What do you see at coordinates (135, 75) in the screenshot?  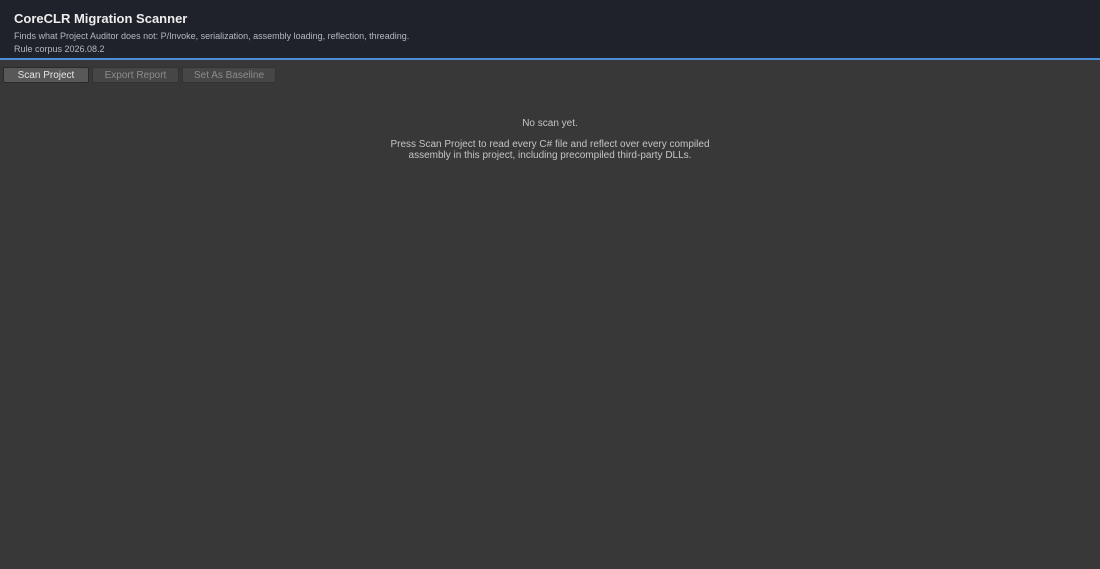 I see `export-report-button: Export Report` at bounding box center [135, 75].